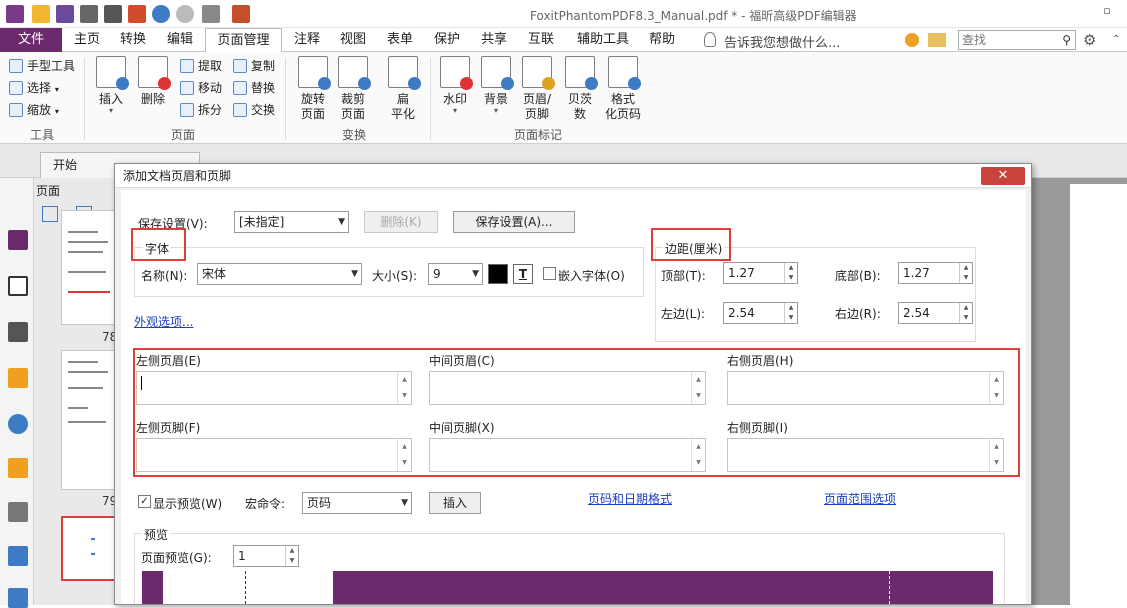 The width and height of the screenshot is (1127, 608). I want to click on document-view, so click(1078, 391).